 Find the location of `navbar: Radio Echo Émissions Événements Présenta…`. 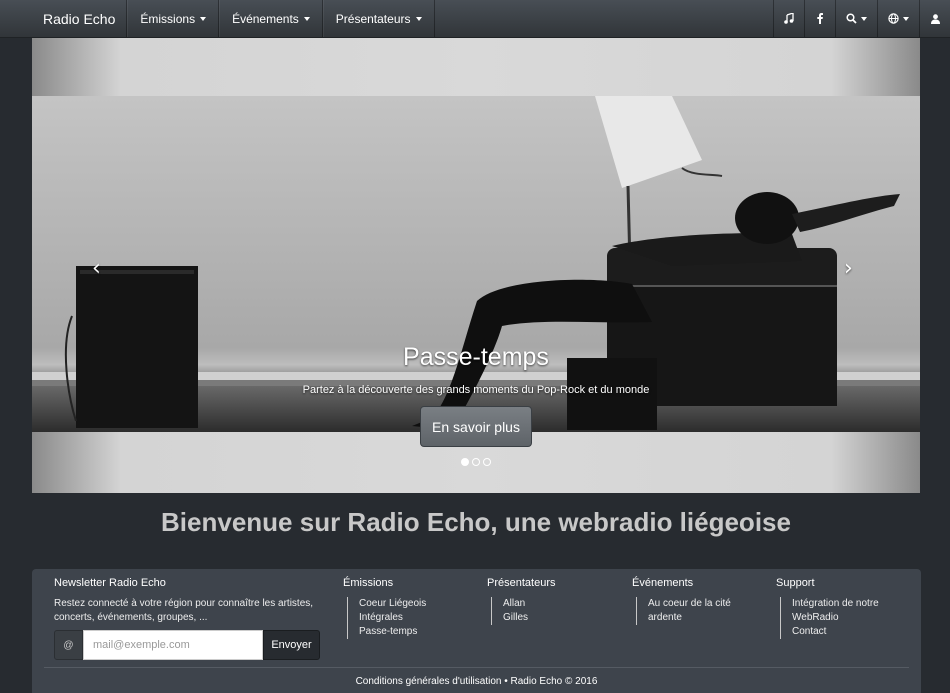

navbar: Radio Echo Émissions Événements Présenta… is located at coordinates (475, 19).